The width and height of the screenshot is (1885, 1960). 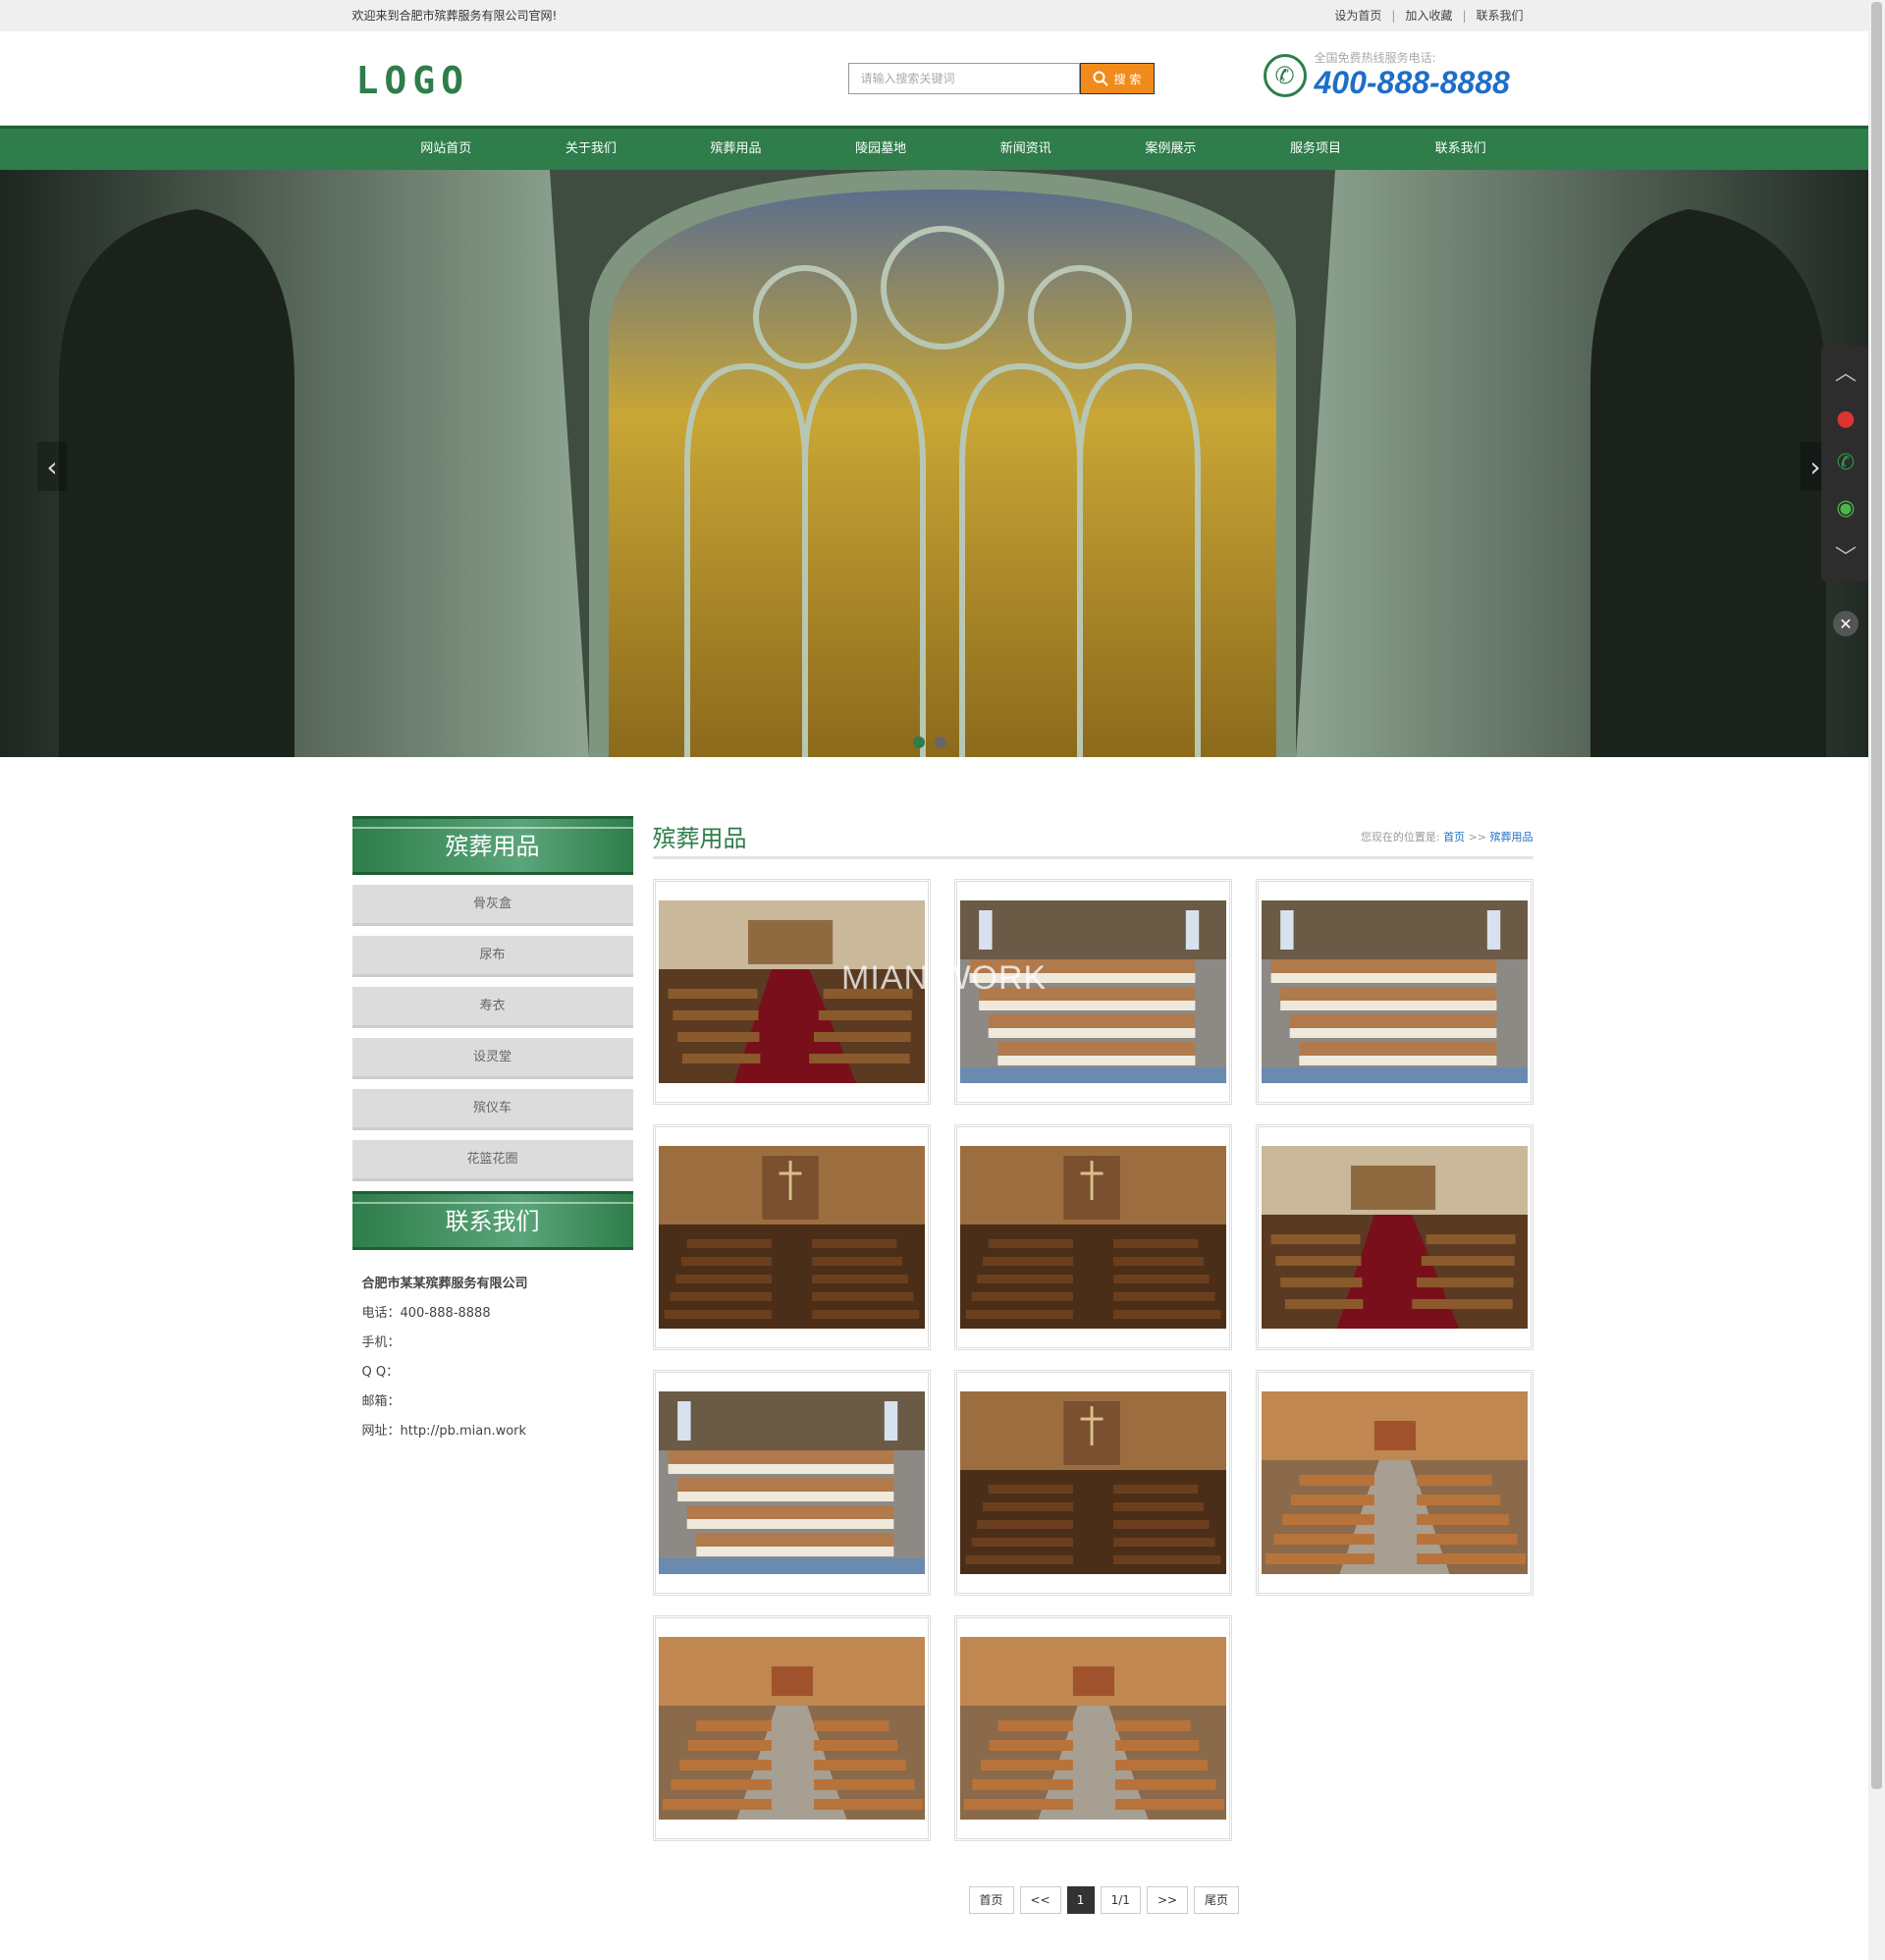 I want to click on first-page-button: 首页, so click(x=991, y=1900).